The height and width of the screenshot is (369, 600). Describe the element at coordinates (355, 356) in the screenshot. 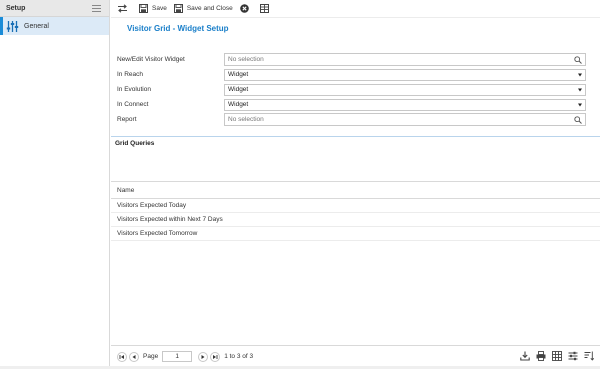

I see `pager: Page 1 1 to 3 of 3` at that location.